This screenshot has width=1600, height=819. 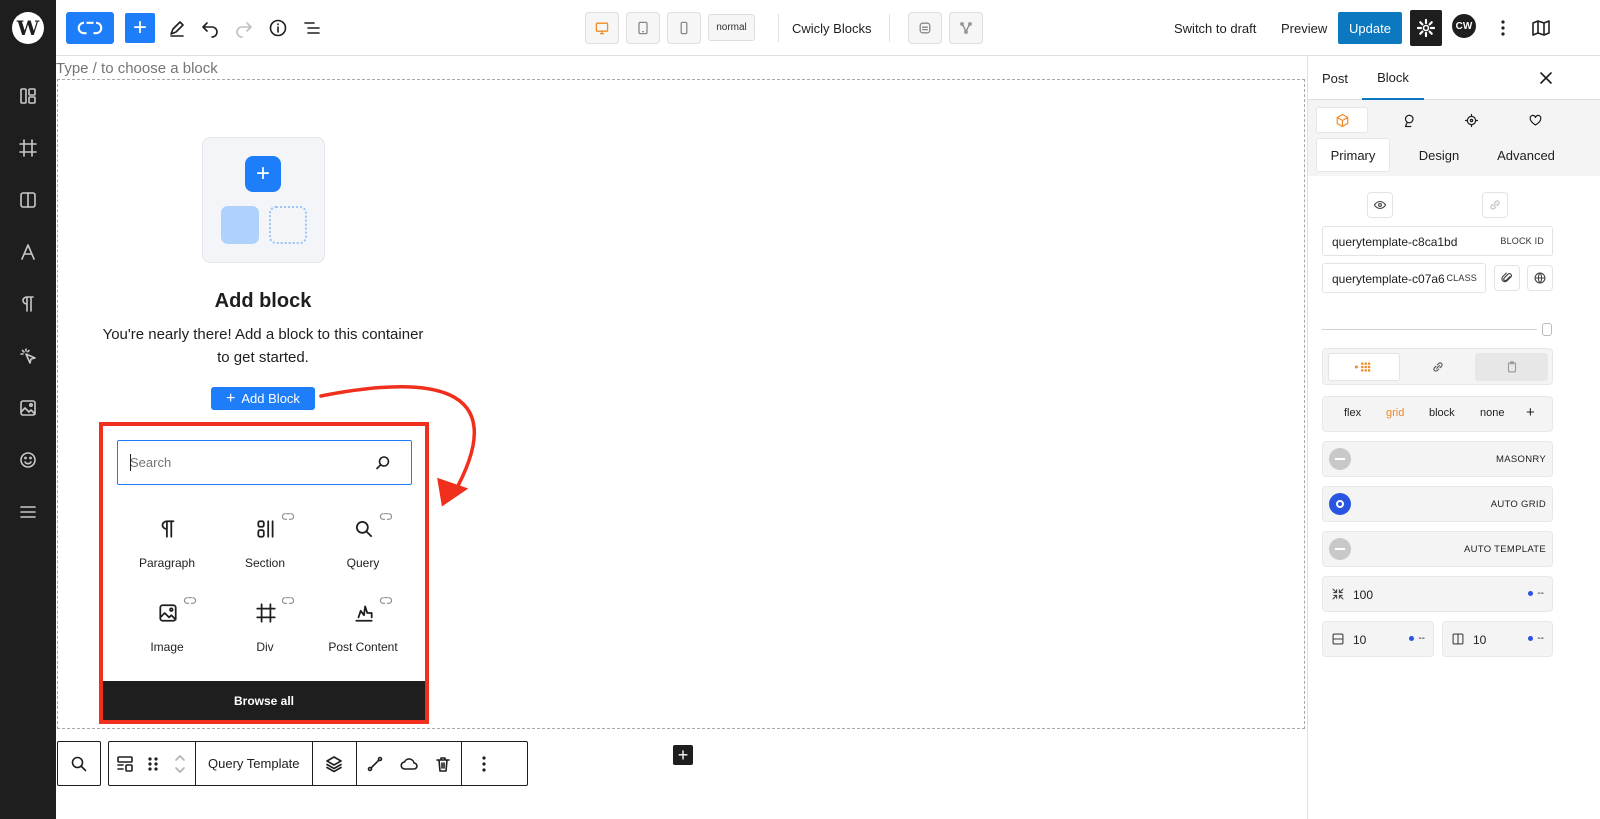 What do you see at coordinates (153, 763) in the screenshot?
I see `drag-handle` at bounding box center [153, 763].